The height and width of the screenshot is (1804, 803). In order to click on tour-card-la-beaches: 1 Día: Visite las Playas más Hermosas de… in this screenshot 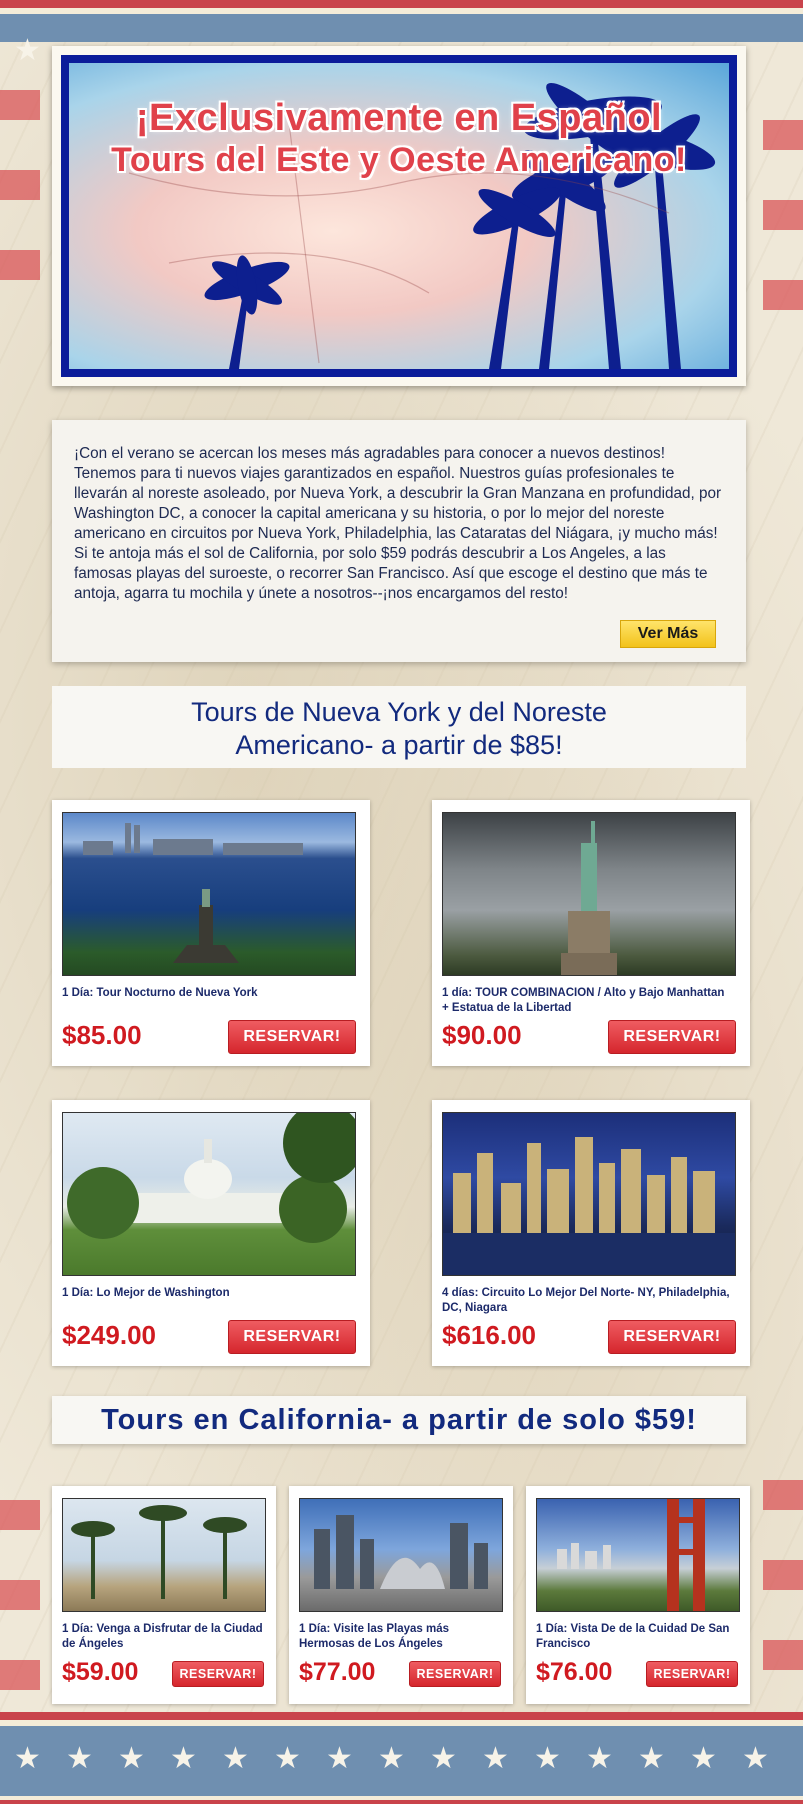, I will do `click(401, 1595)`.